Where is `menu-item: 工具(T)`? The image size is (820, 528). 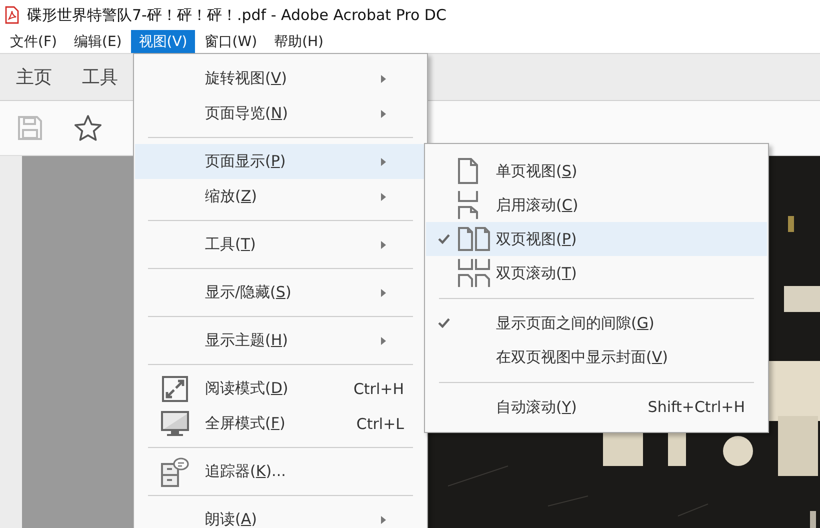
menu-item: 工具(T) is located at coordinates (280, 244).